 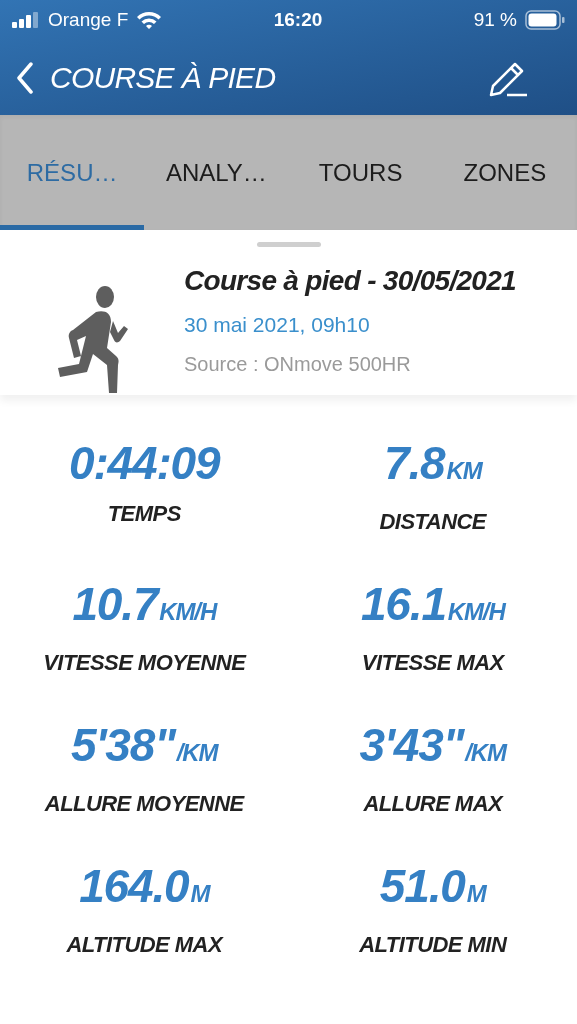 I want to click on status-time: 16:20, so click(x=298, y=19).